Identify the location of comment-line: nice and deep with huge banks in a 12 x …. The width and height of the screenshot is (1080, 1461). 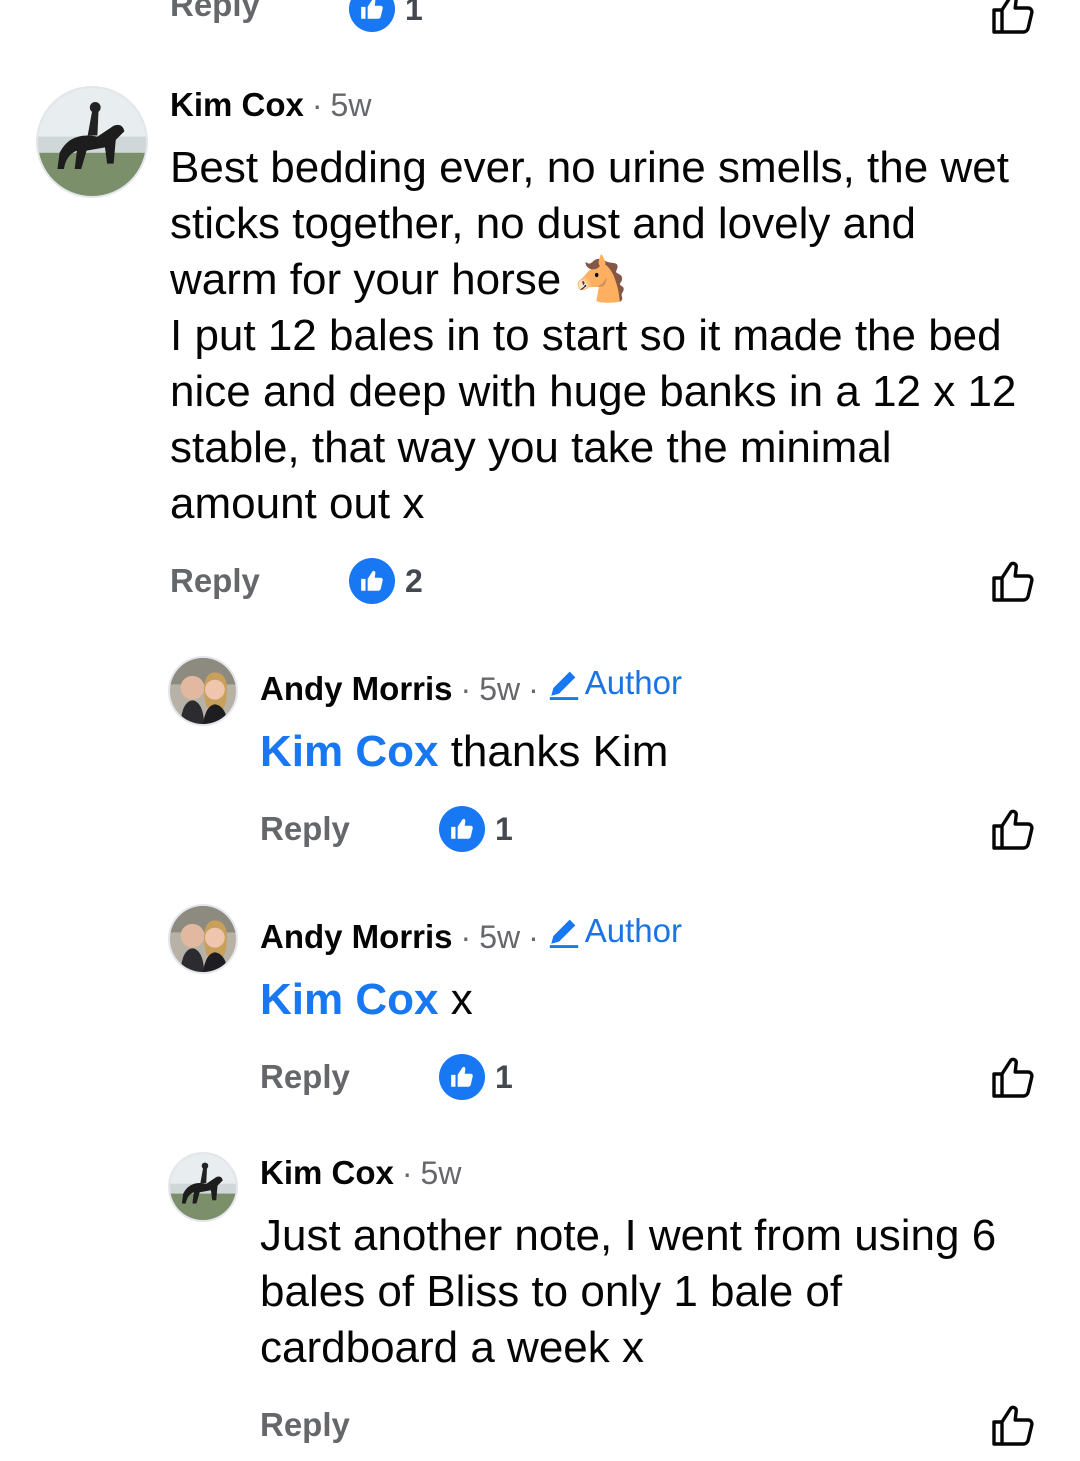
(593, 391).